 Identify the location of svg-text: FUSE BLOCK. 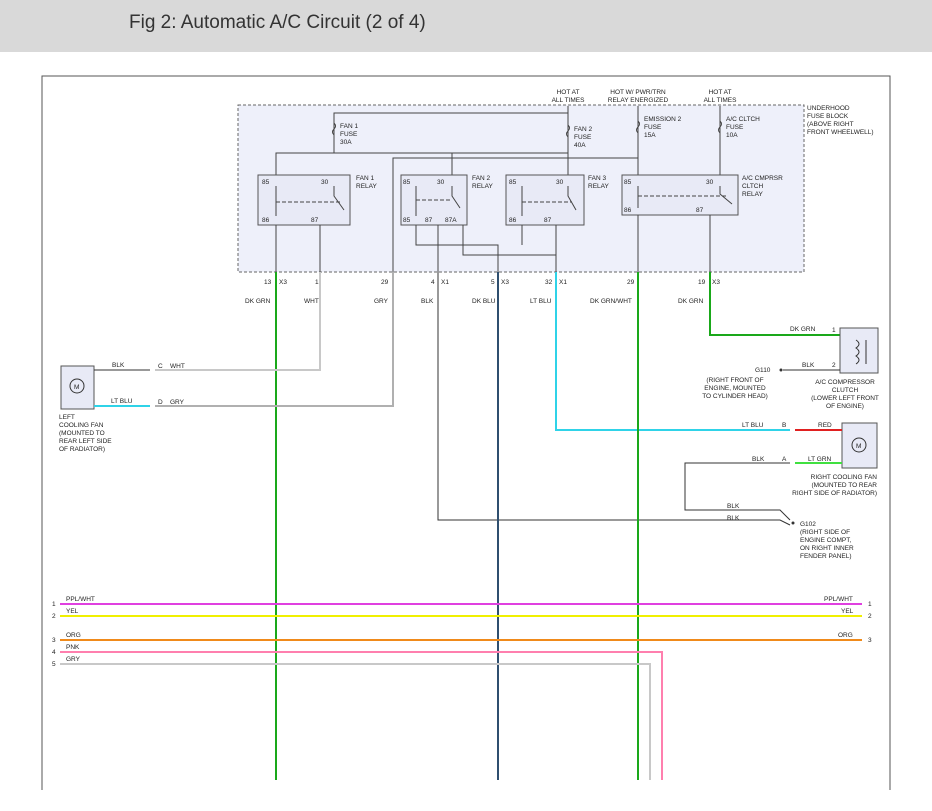
(828, 116).